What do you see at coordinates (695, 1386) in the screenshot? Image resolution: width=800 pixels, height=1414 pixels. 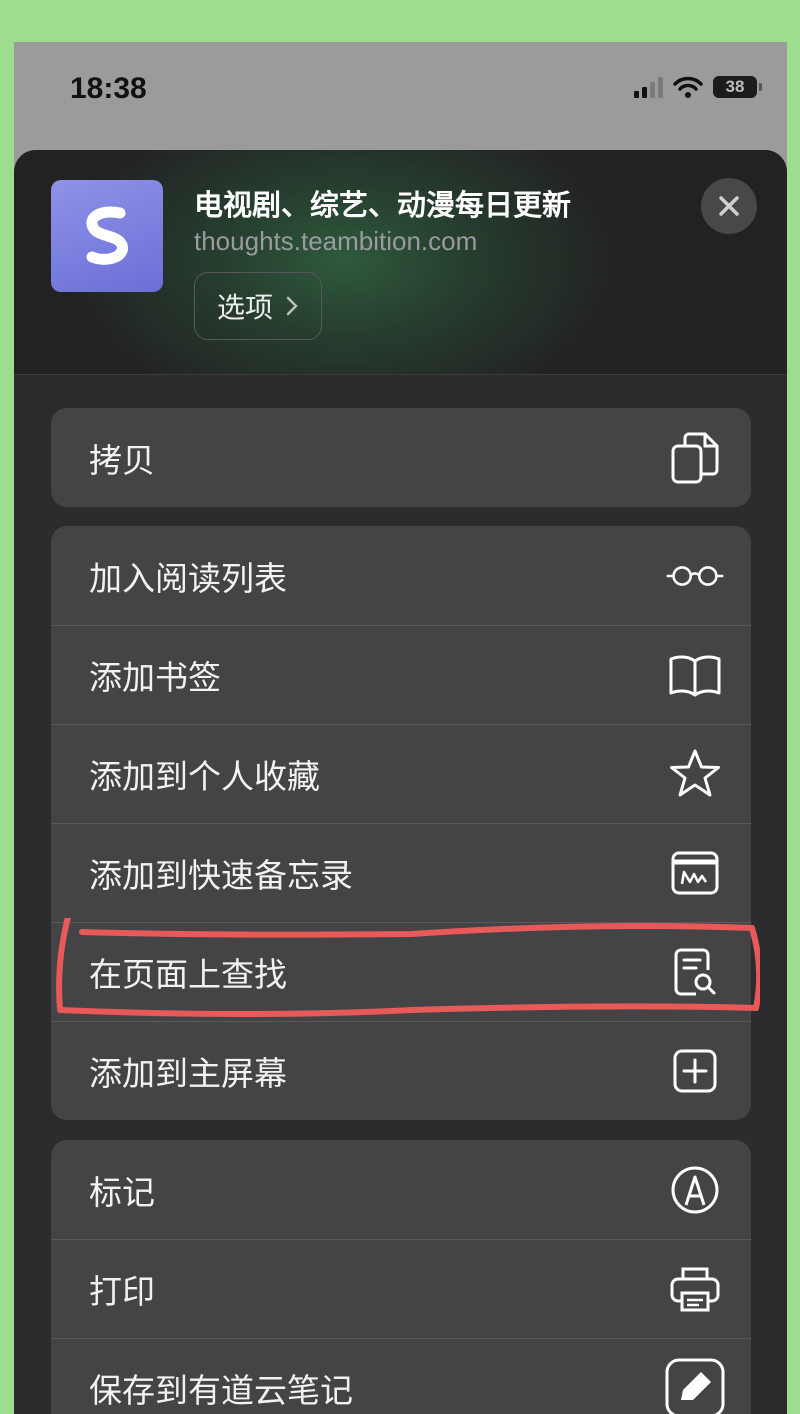 I see `youdao-note-icon` at bounding box center [695, 1386].